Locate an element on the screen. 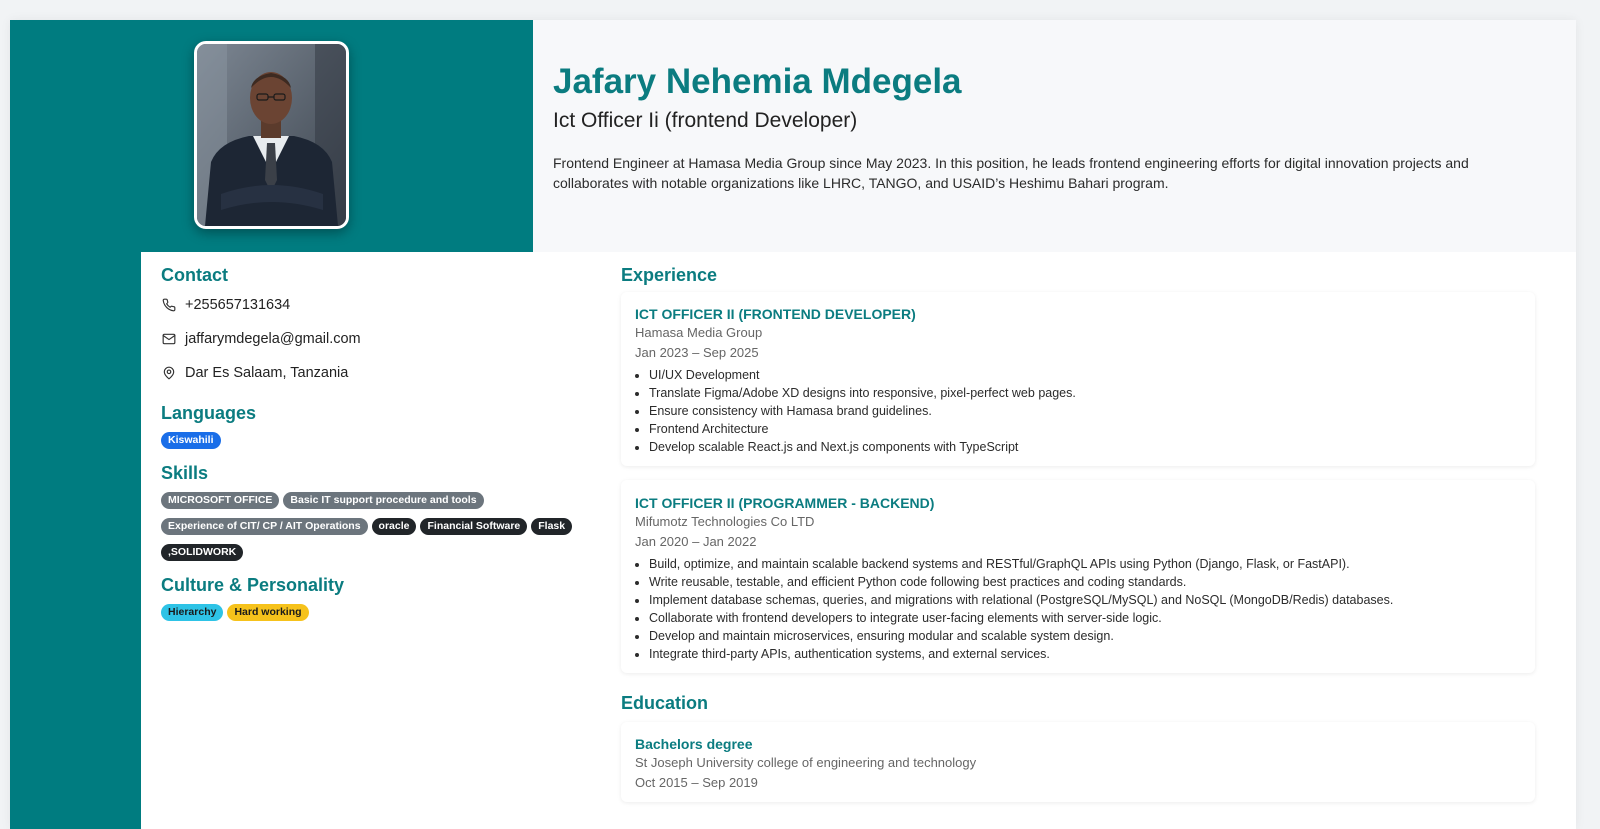 Image resolution: width=1600 pixels, height=829 pixels. education-dates: Oct 2015 – Sep 2019 is located at coordinates (696, 782).